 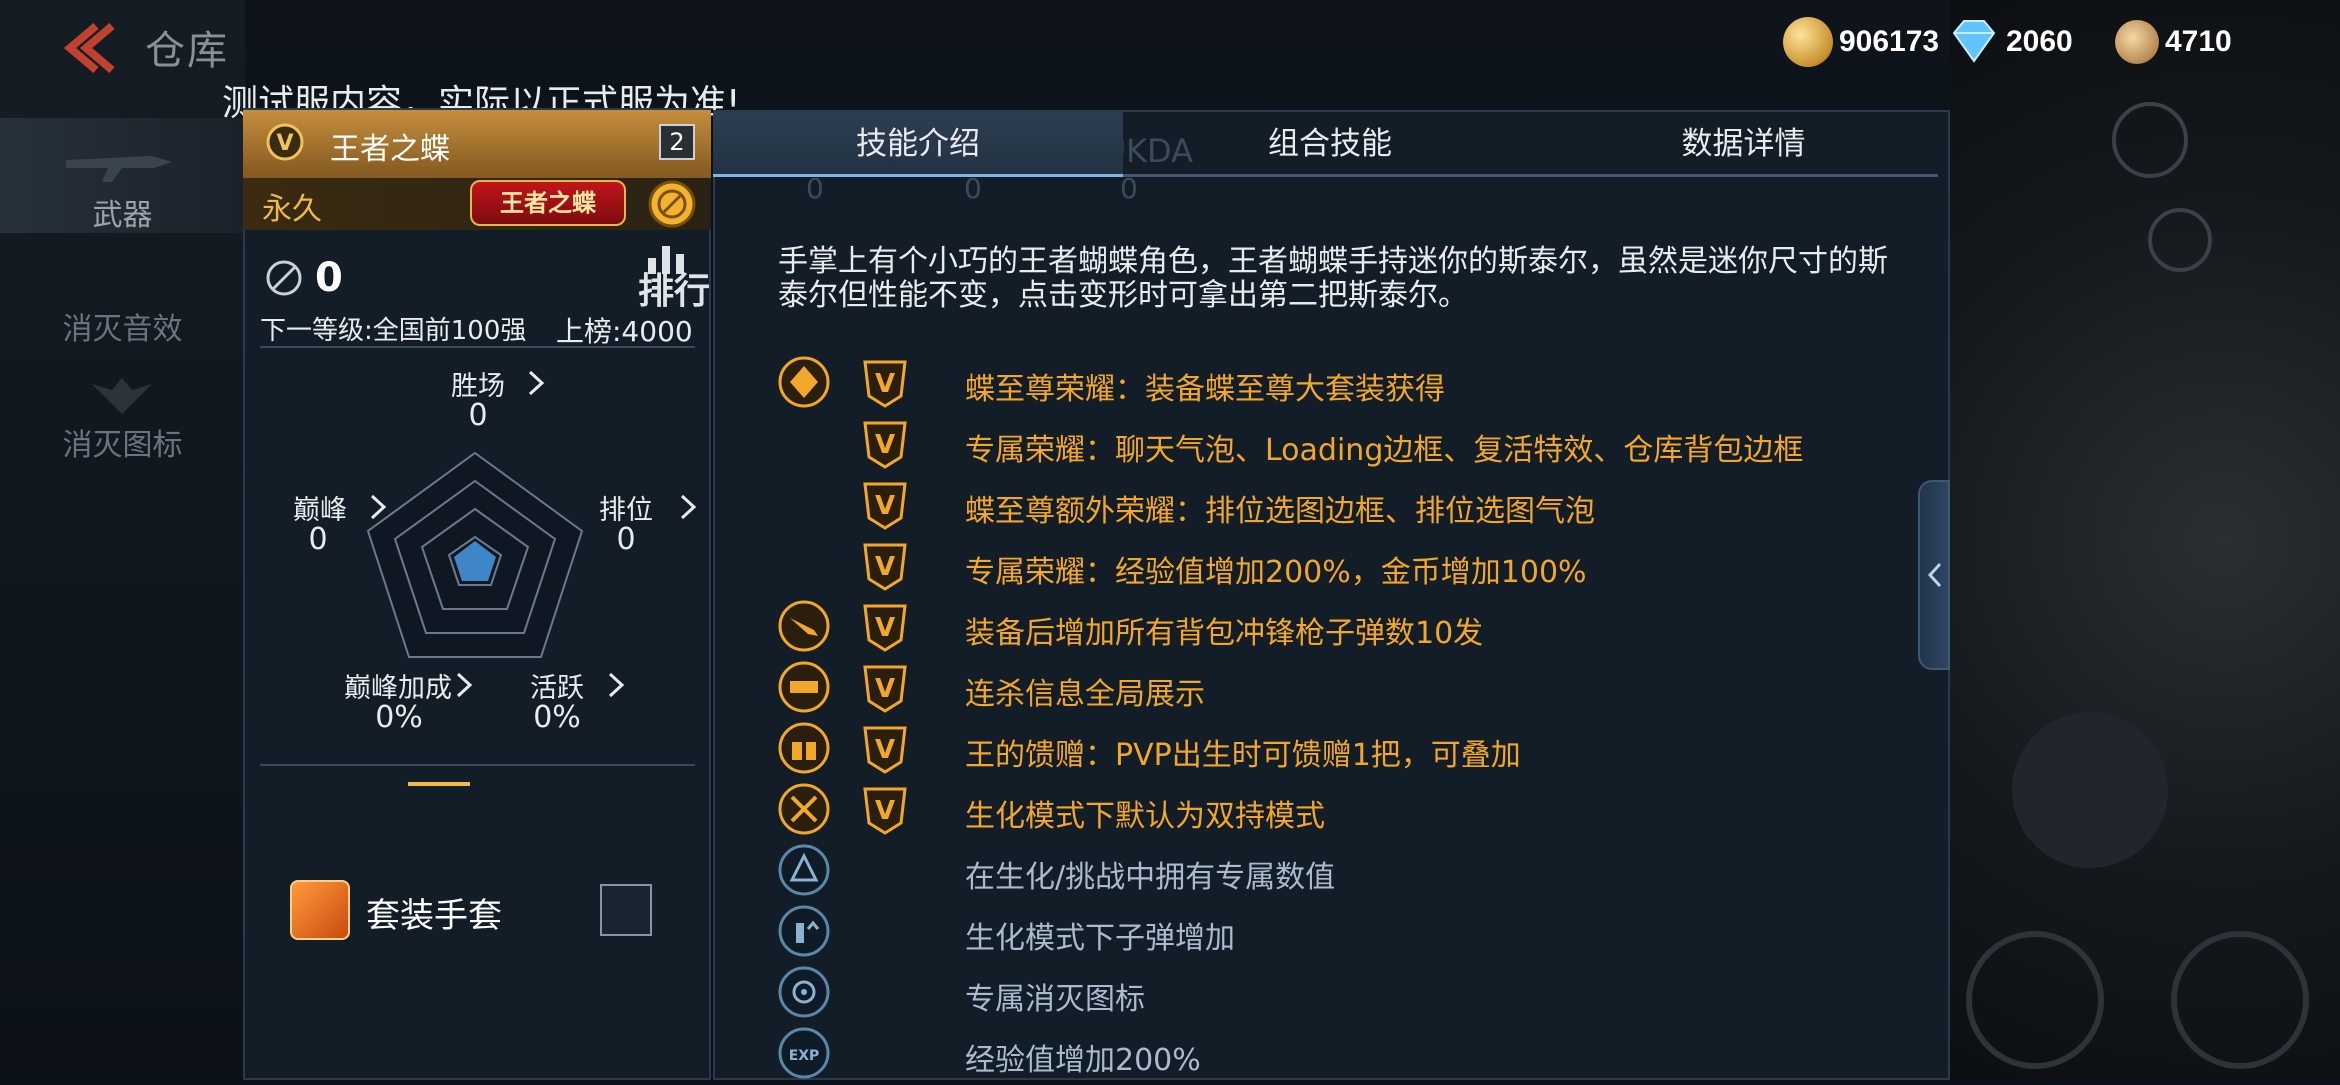 What do you see at coordinates (548, 203) in the screenshot?
I see `item-banner: 王者之蝶` at bounding box center [548, 203].